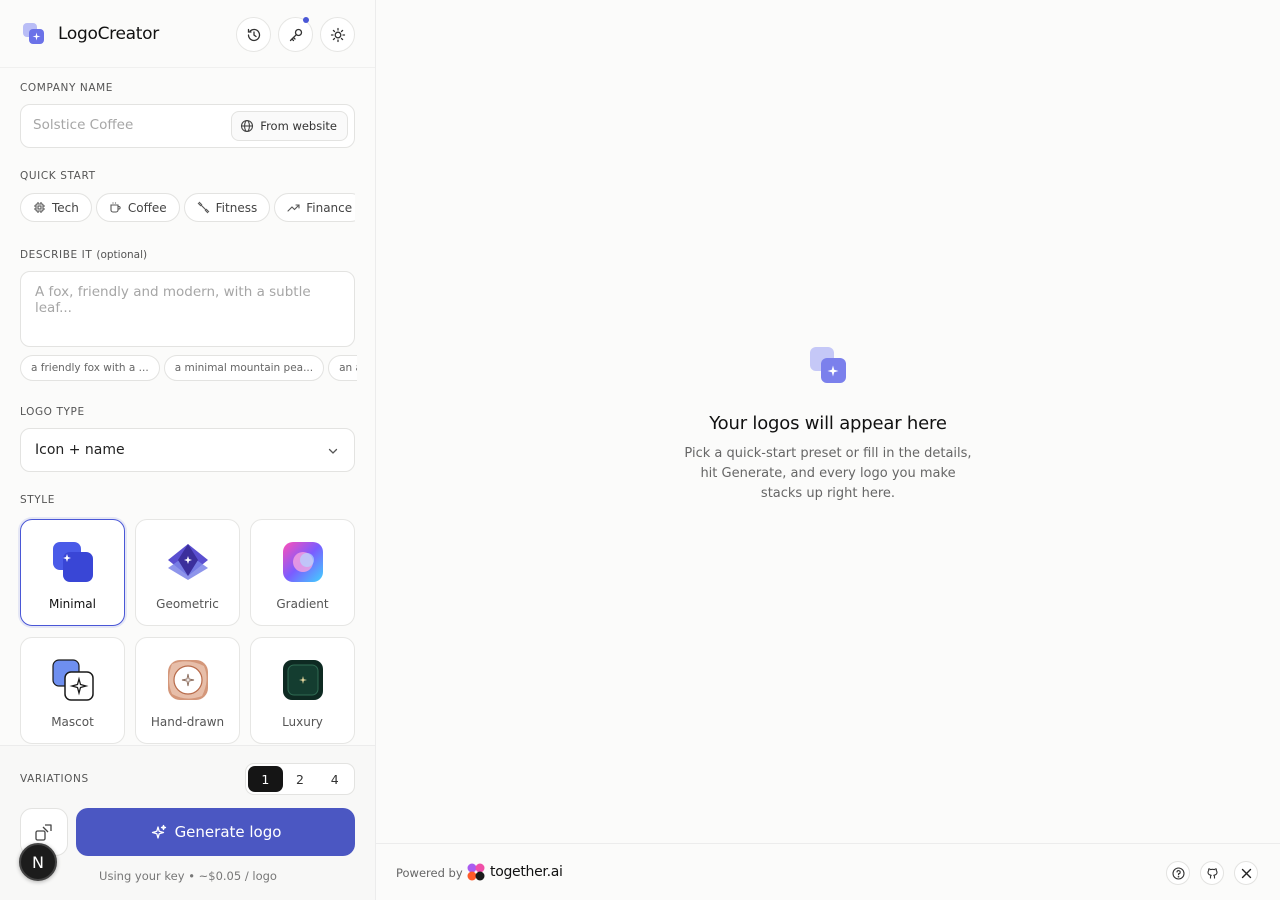 This screenshot has height=900, width=1280. I want to click on optional-label: (optional), so click(122, 255).